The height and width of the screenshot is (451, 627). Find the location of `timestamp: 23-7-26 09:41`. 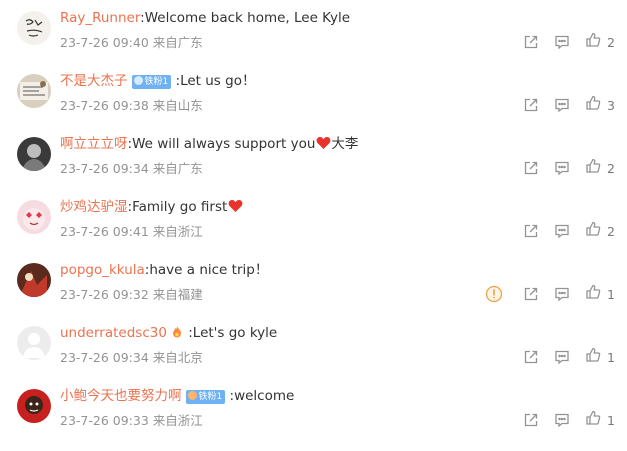

timestamp: 23-7-26 09:41 is located at coordinates (104, 231).